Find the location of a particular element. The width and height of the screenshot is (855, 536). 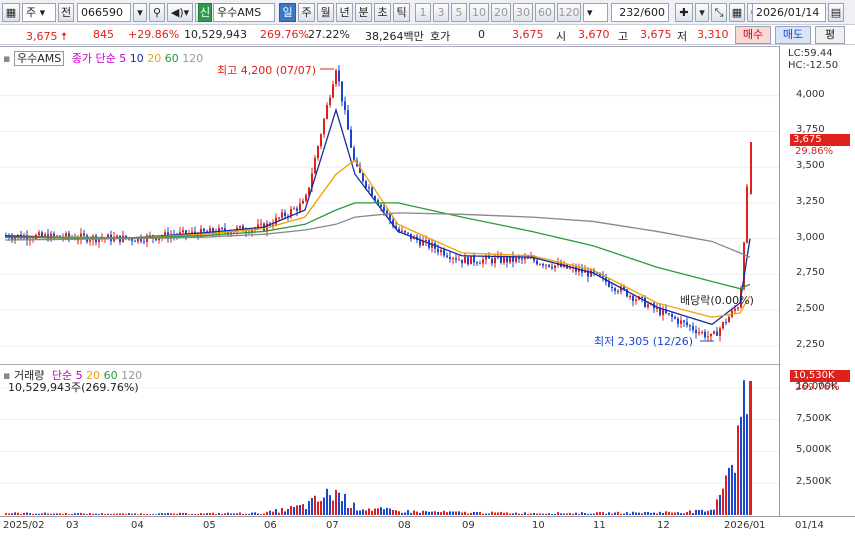

x-label: 03 is located at coordinates (72, 525).